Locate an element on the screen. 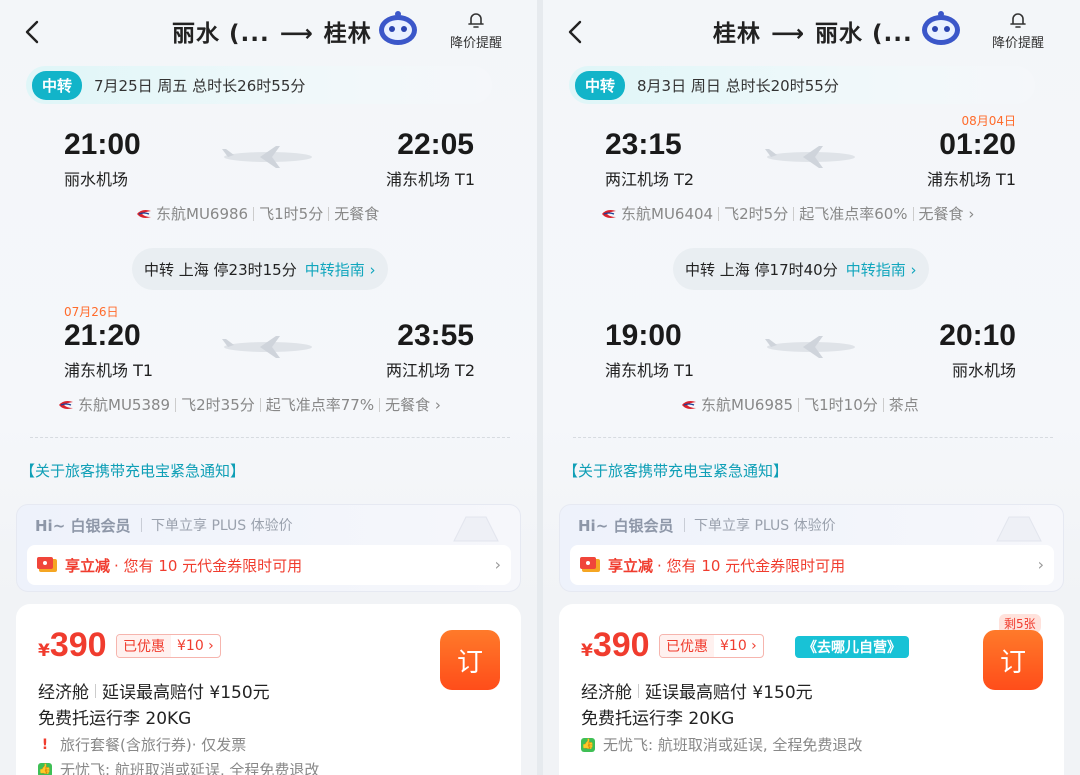 This screenshot has height=775, width=1080. leg1-meal: 无餐食 › is located at coordinates (946, 214).